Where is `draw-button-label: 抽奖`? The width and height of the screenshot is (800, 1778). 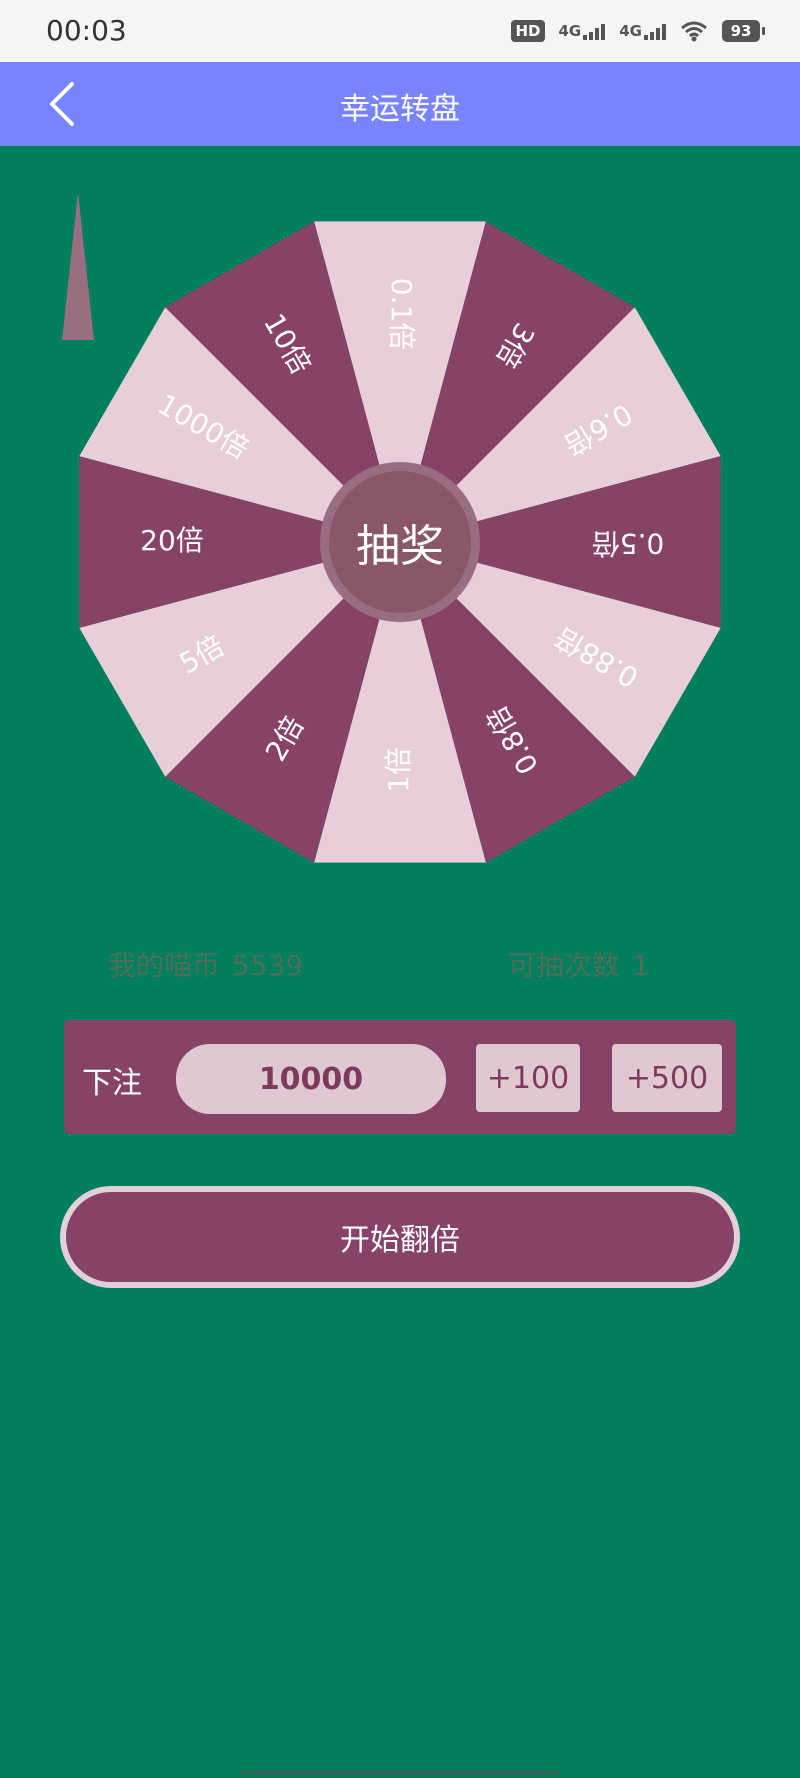 draw-button-label: 抽奖 is located at coordinates (400, 542).